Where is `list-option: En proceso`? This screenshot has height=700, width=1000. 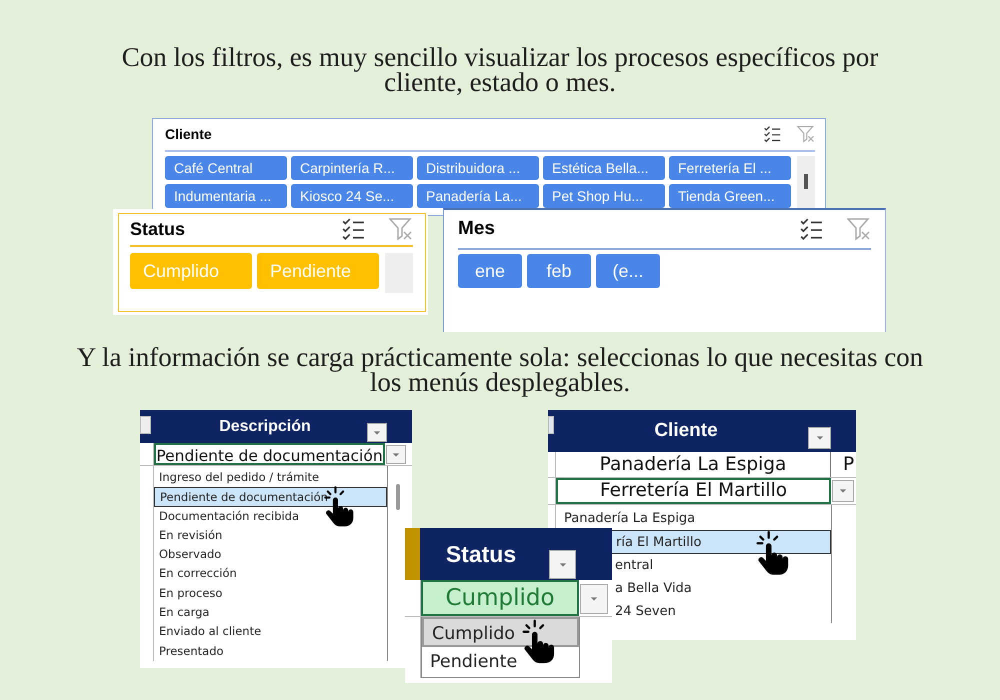
list-option: En proceso is located at coordinates (190, 593).